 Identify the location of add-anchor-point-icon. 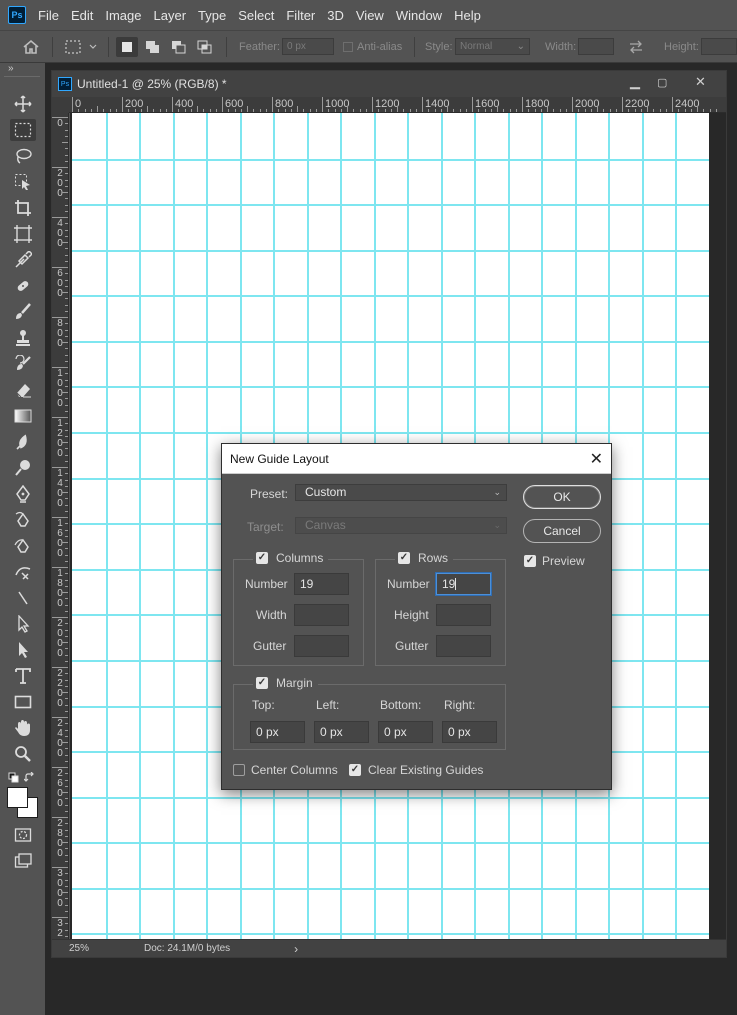
(23, 572).